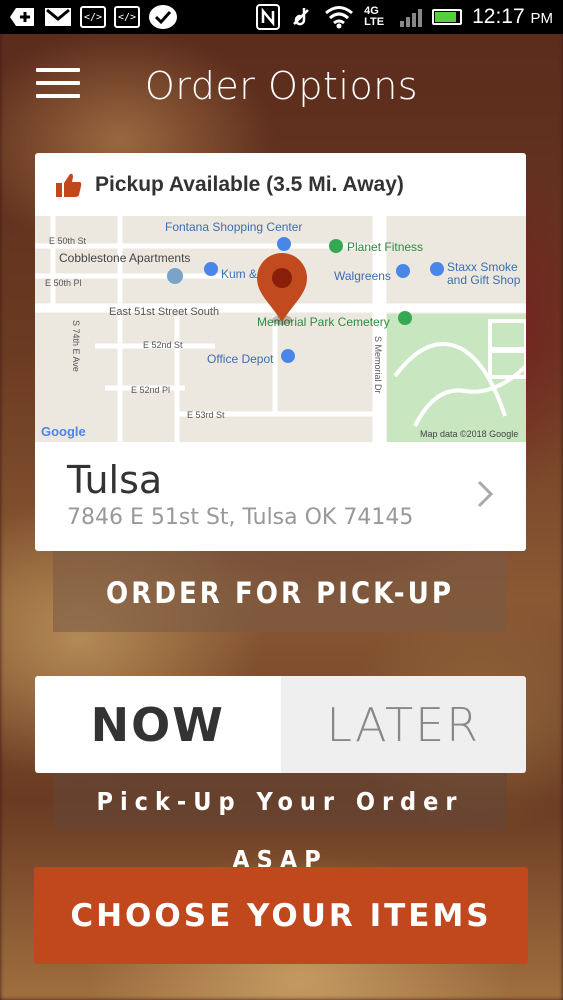 This screenshot has width=563, height=1000. I want to click on chevron-right-icon, so click(485, 494).